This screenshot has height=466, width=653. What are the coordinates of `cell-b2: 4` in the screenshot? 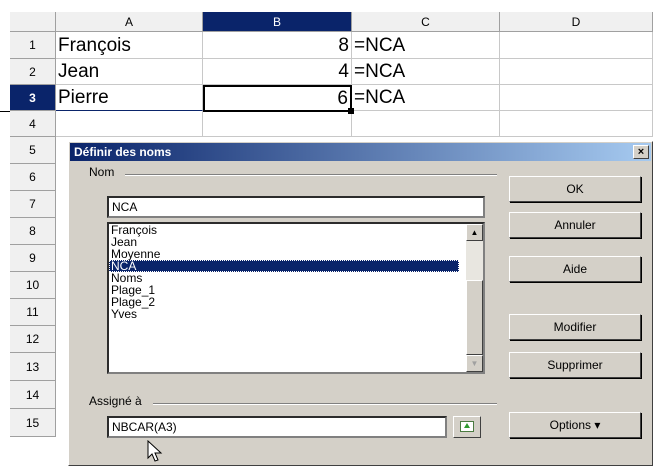 It's located at (277, 72).